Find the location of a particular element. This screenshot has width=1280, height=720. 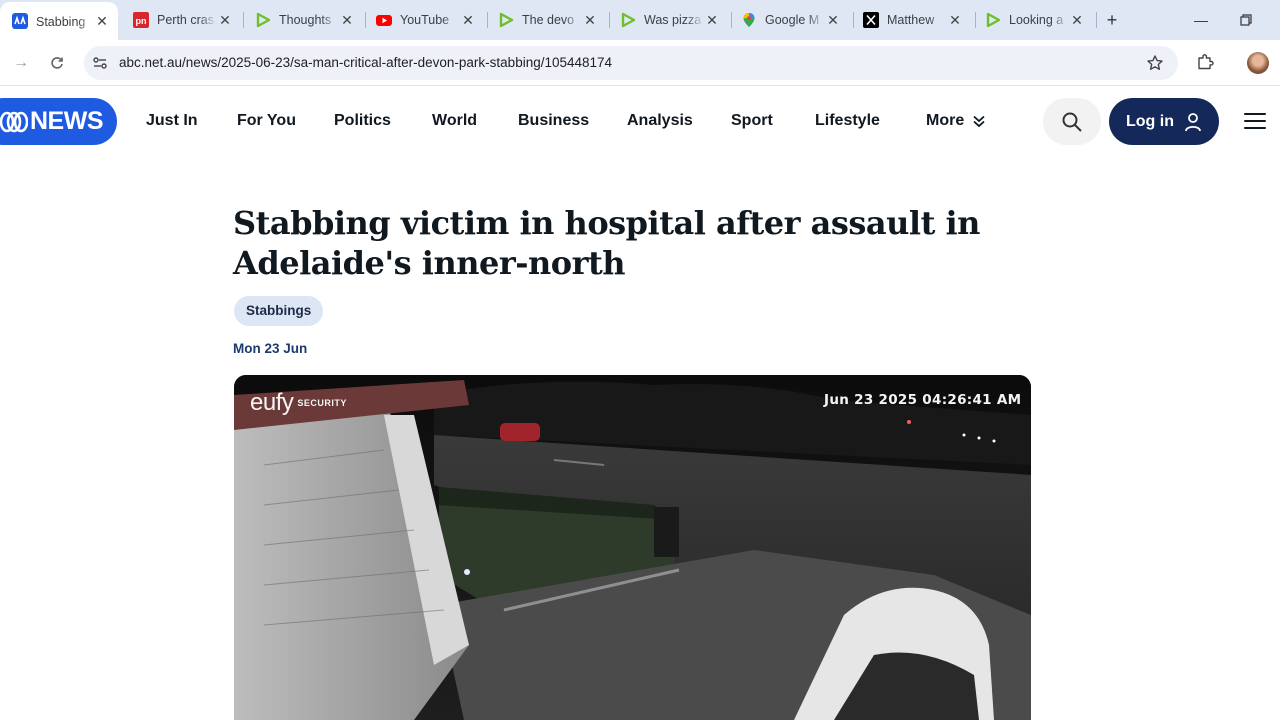

abc-logo-mark-icon is located at coordinates (14, 121).